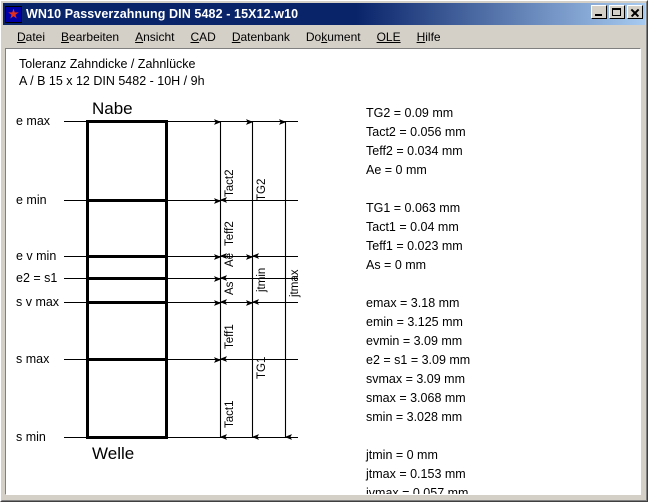 The image size is (648, 502). Describe the element at coordinates (396, 170) in the screenshot. I see `result-ae: Ae = 0 mm` at that location.